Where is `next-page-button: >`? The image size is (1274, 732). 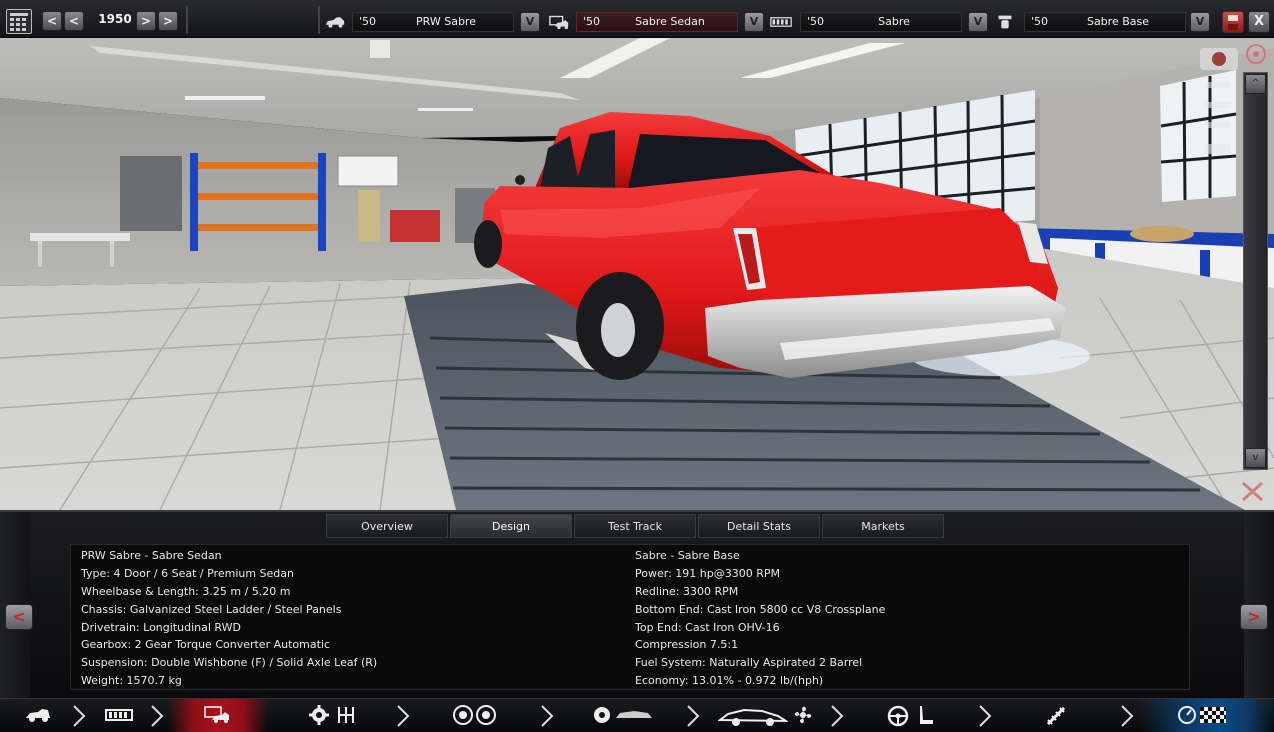 next-page-button: > is located at coordinates (1254, 617).